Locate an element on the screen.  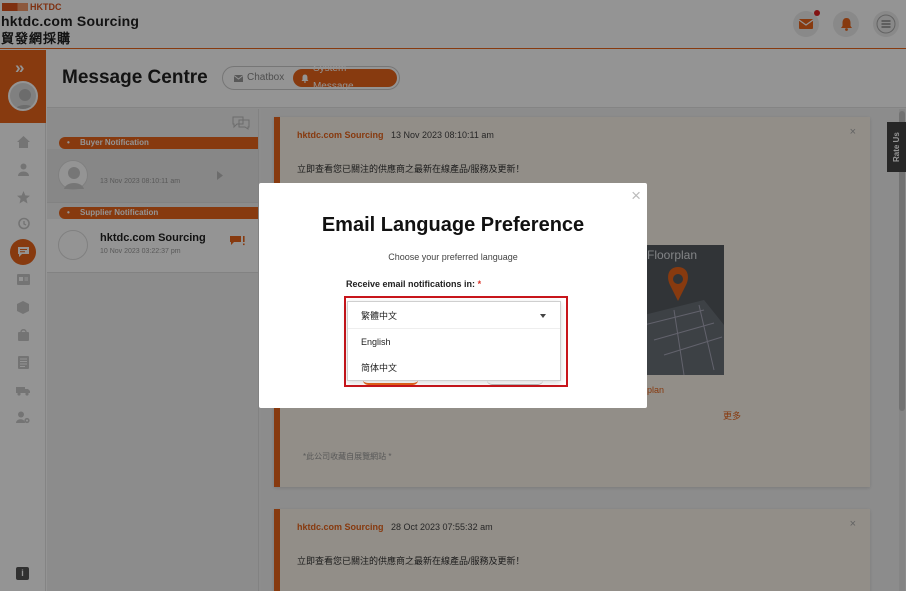
field-label-text: Receive email notifications in: is located at coordinates (411, 284).